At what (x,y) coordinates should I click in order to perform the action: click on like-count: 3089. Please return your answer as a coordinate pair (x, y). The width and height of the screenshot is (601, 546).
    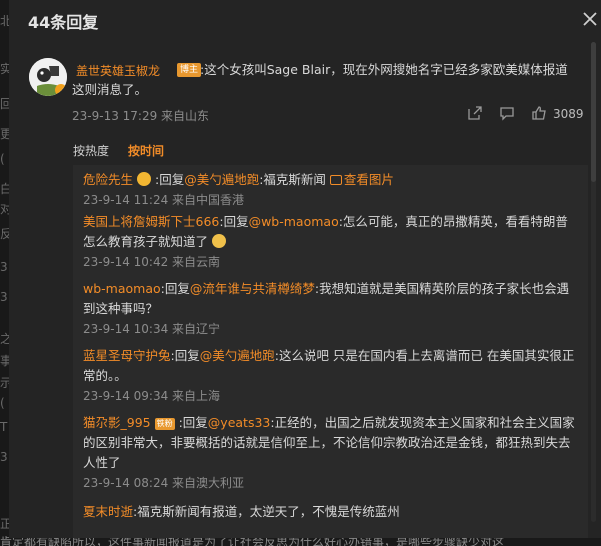
    Looking at the image, I should click on (568, 114).